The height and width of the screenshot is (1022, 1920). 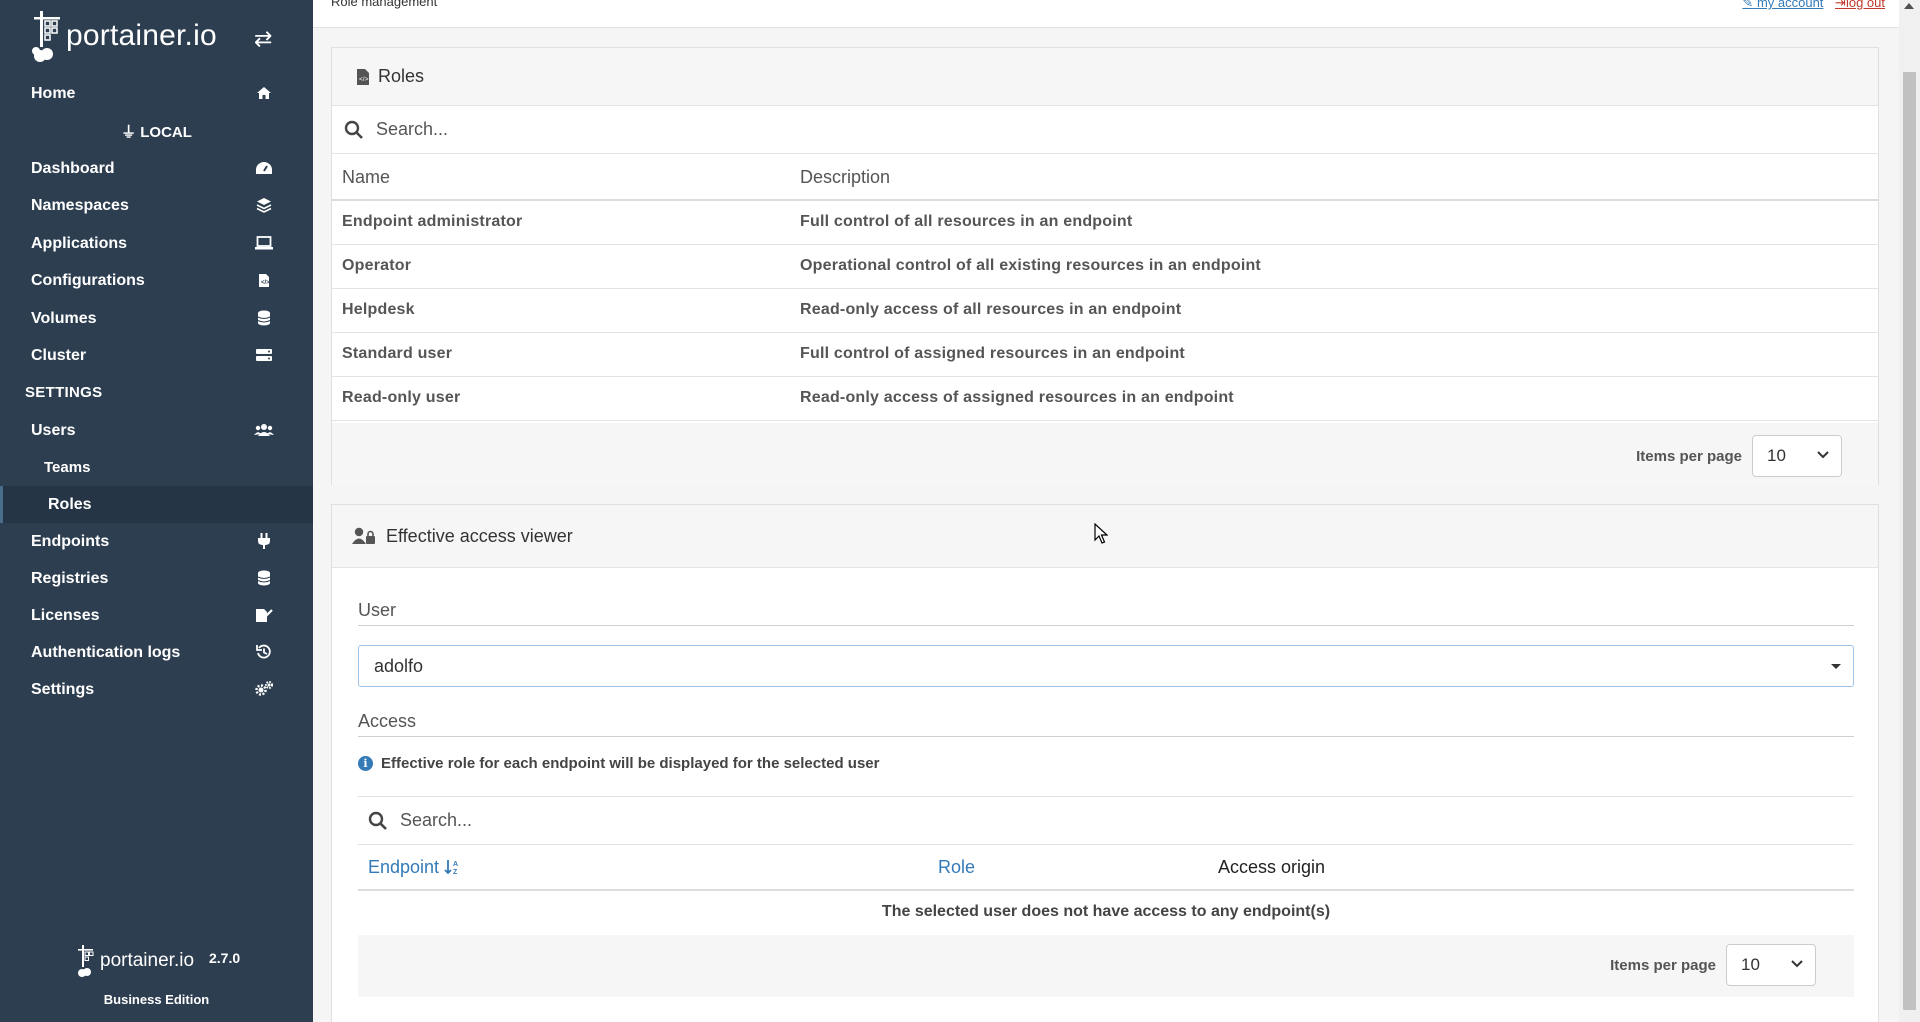 What do you see at coordinates (561, 398) in the screenshot?
I see `role-name: Read-only user` at bounding box center [561, 398].